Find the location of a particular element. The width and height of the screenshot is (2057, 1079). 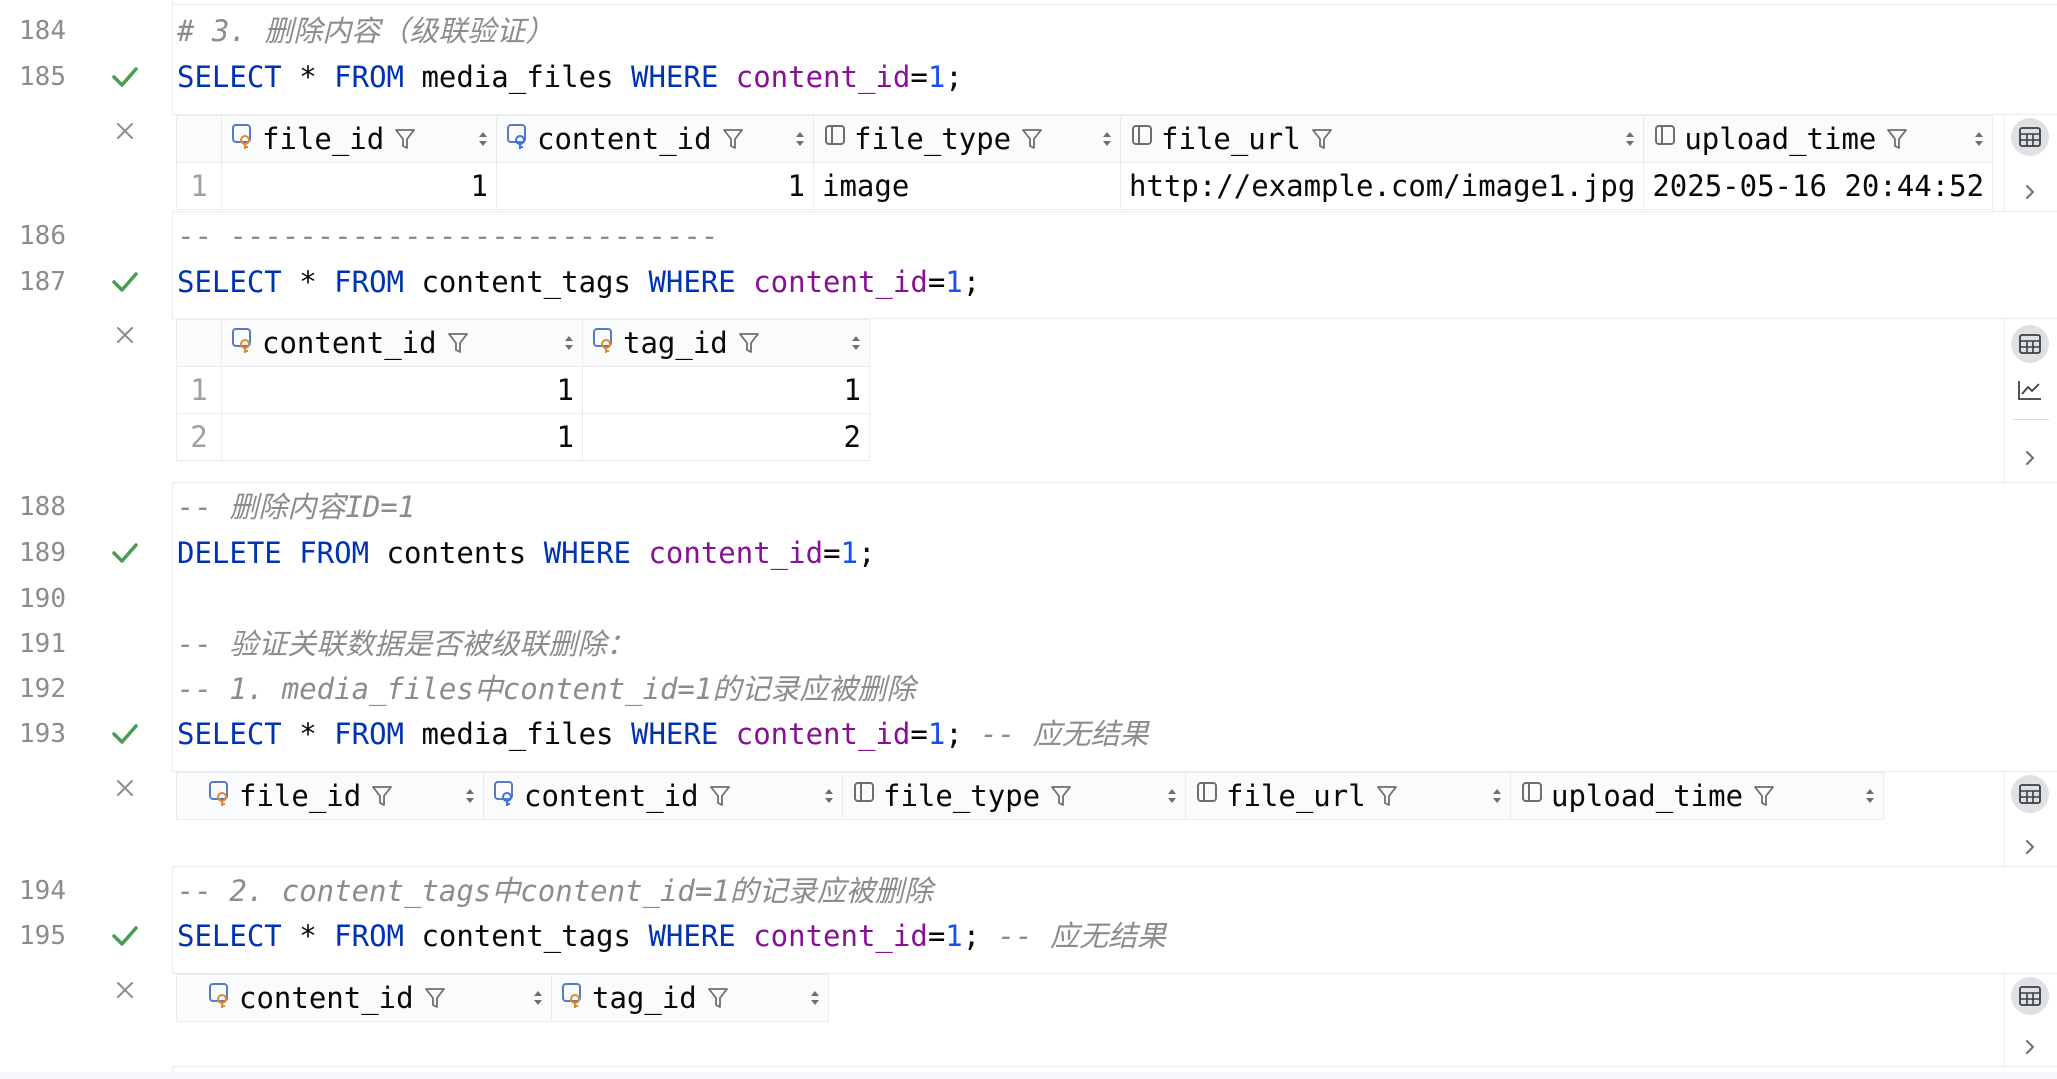

row-number-header is located at coordinates (199, 343).